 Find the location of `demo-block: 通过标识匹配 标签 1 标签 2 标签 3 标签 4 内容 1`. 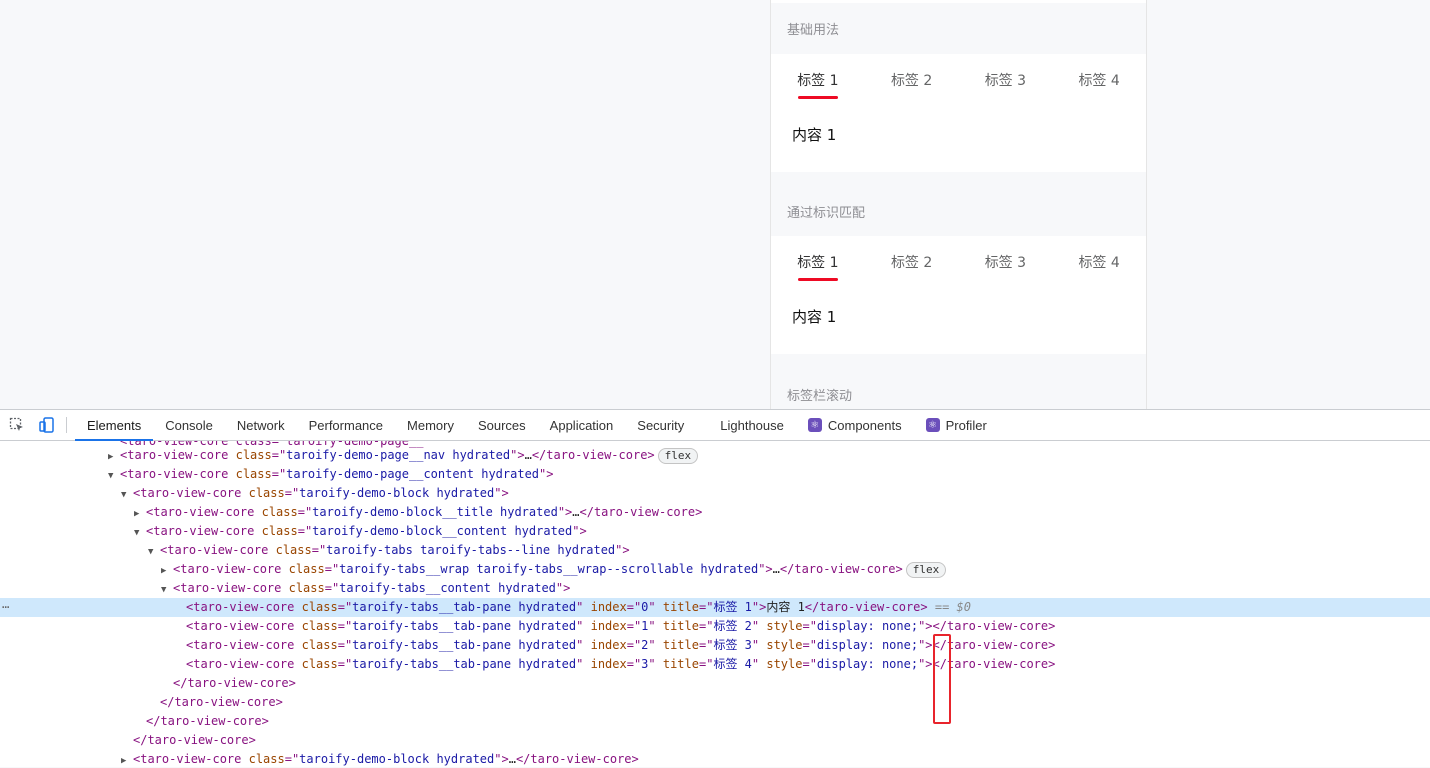

demo-block: 通过标识匹配 标签 1 标签 2 标签 3 标签 4 内容 1 is located at coordinates (958, 263).